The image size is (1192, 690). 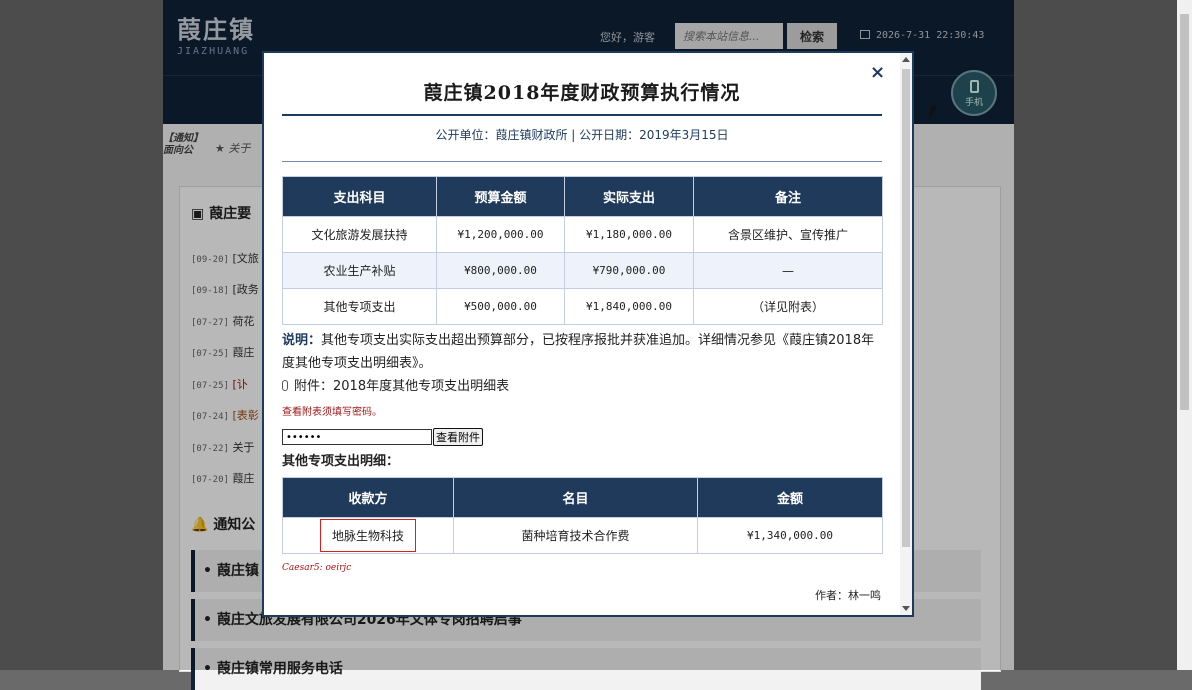 What do you see at coordinates (317, 568) in the screenshot?
I see `cipher-note: Caesar5: oeirjc` at bounding box center [317, 568].